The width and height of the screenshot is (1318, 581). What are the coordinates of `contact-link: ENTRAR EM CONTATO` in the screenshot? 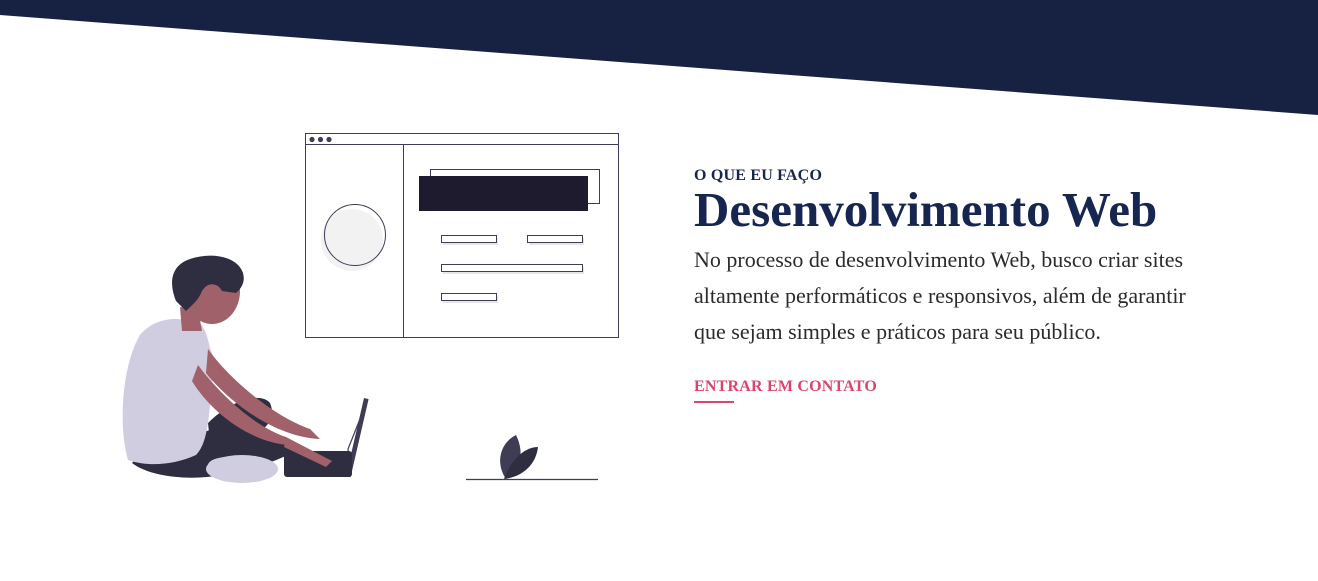 It's located at (785, 390).